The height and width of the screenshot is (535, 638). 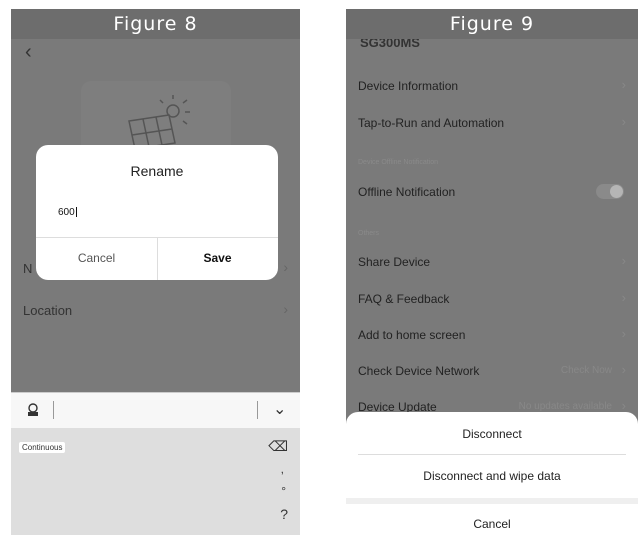 I want to click on section-header-others: Others, so click(x=369, y=233).